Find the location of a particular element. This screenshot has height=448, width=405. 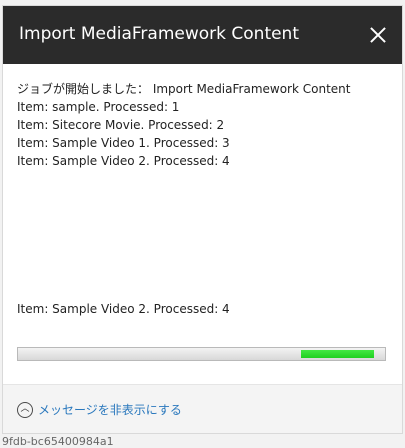

latest-status: Item: Sample Video 2. Processed: 4 is located at coordinates (123, 309).